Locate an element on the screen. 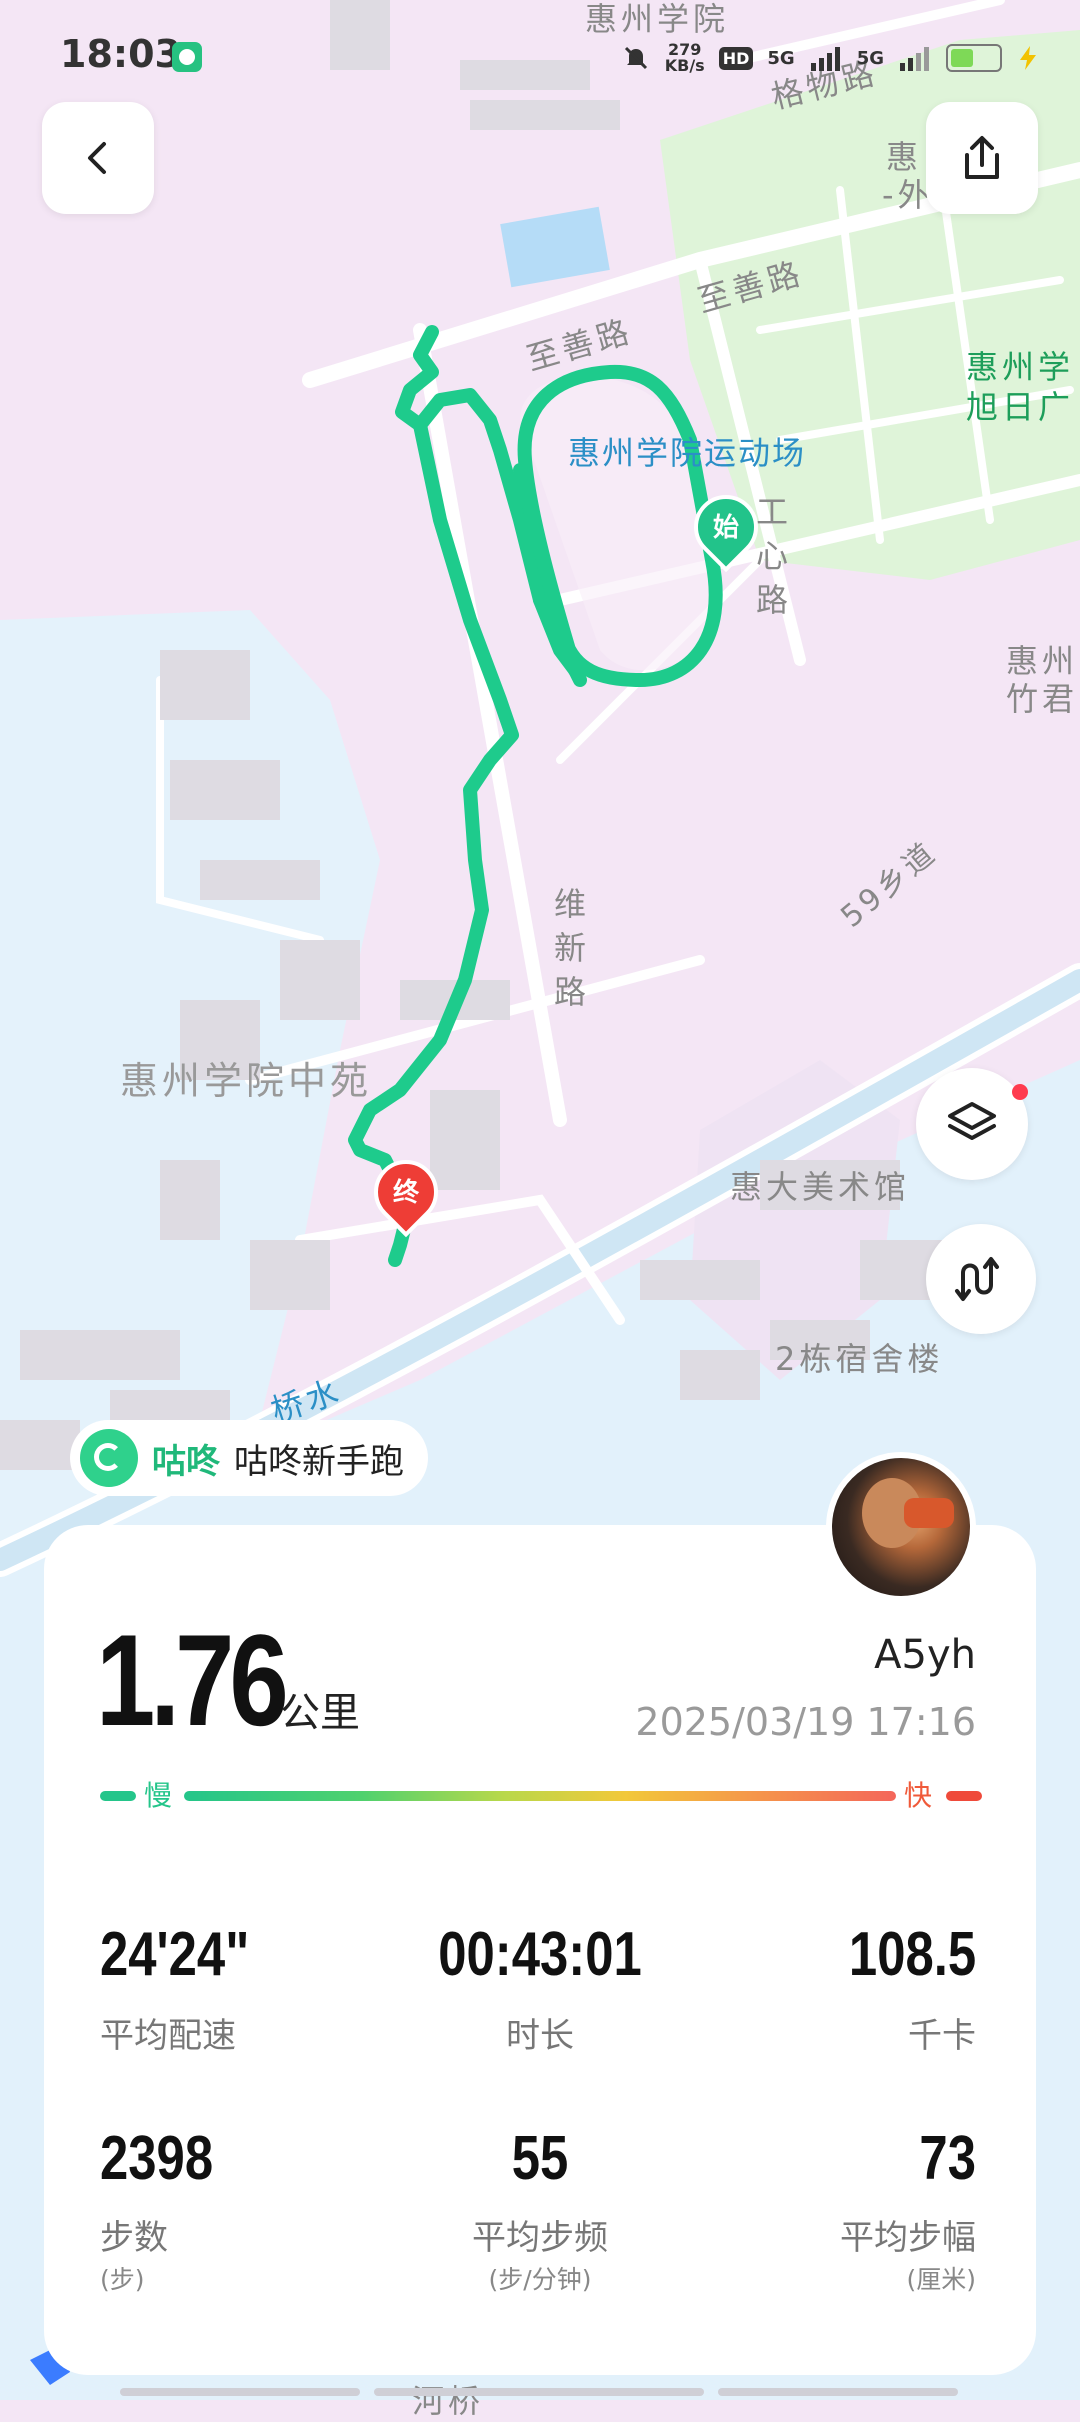 This screenshot has width=1080, height=2422. battery-icon is located at coordinates (974, 58).